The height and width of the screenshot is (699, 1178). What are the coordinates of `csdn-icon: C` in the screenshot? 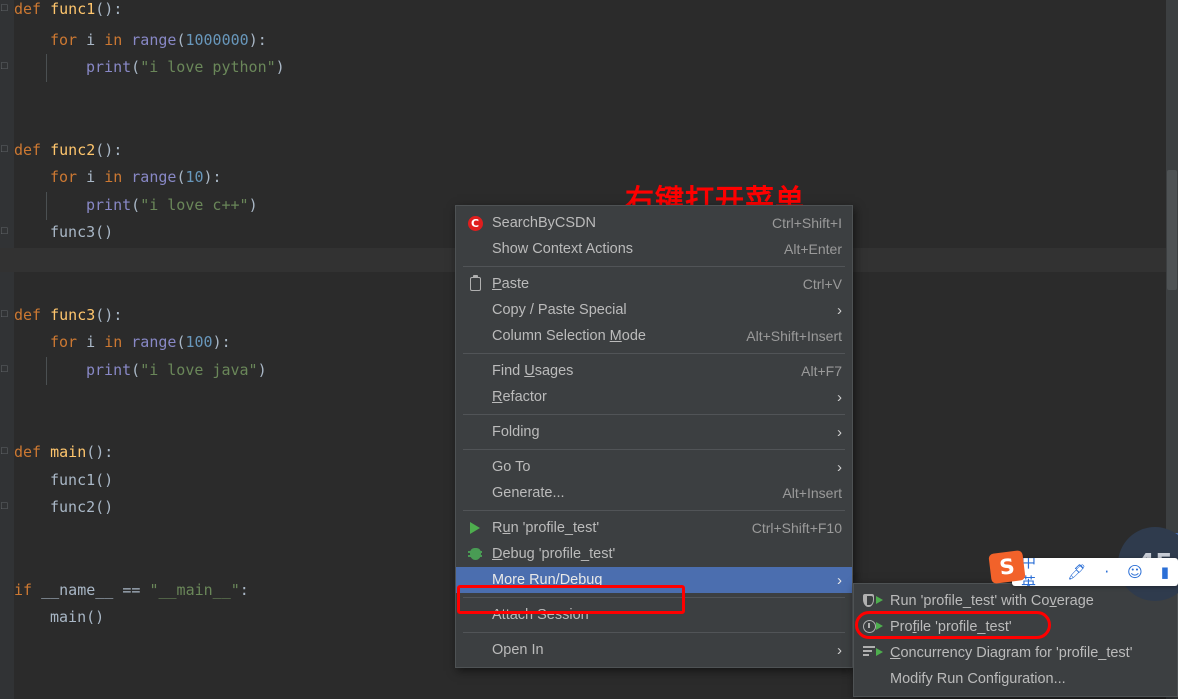 It's located at (475, 223).